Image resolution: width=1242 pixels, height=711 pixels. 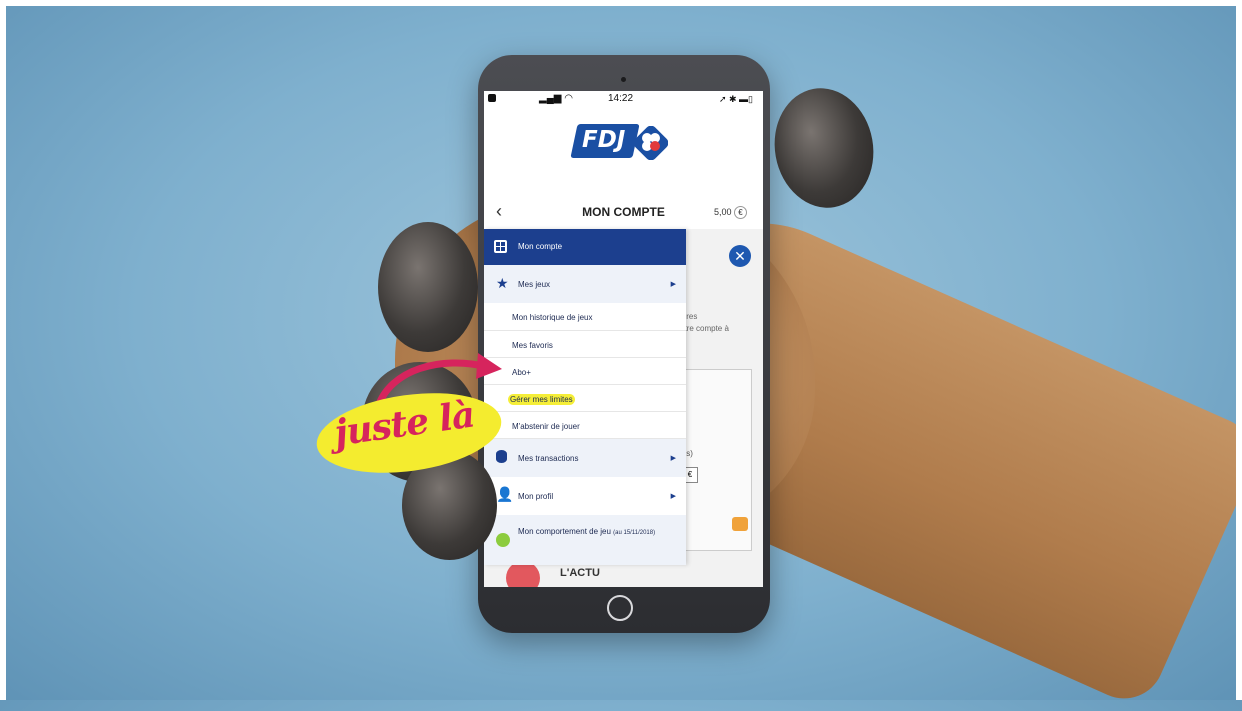 What do you see at coordinates (532, 345) in the screenshot?
I see `menu-item-label: Mes favoris` at bounding box center [532, 345].